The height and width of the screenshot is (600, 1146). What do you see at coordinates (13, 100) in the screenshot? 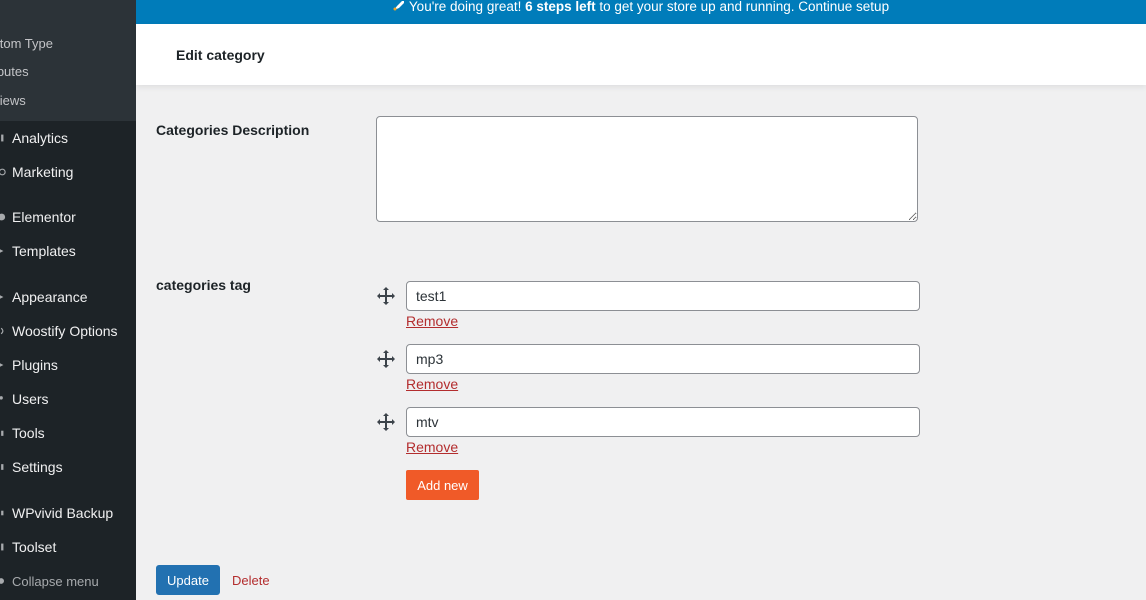
I see `submenu-label: eviews` at bounding box center [13, 100].